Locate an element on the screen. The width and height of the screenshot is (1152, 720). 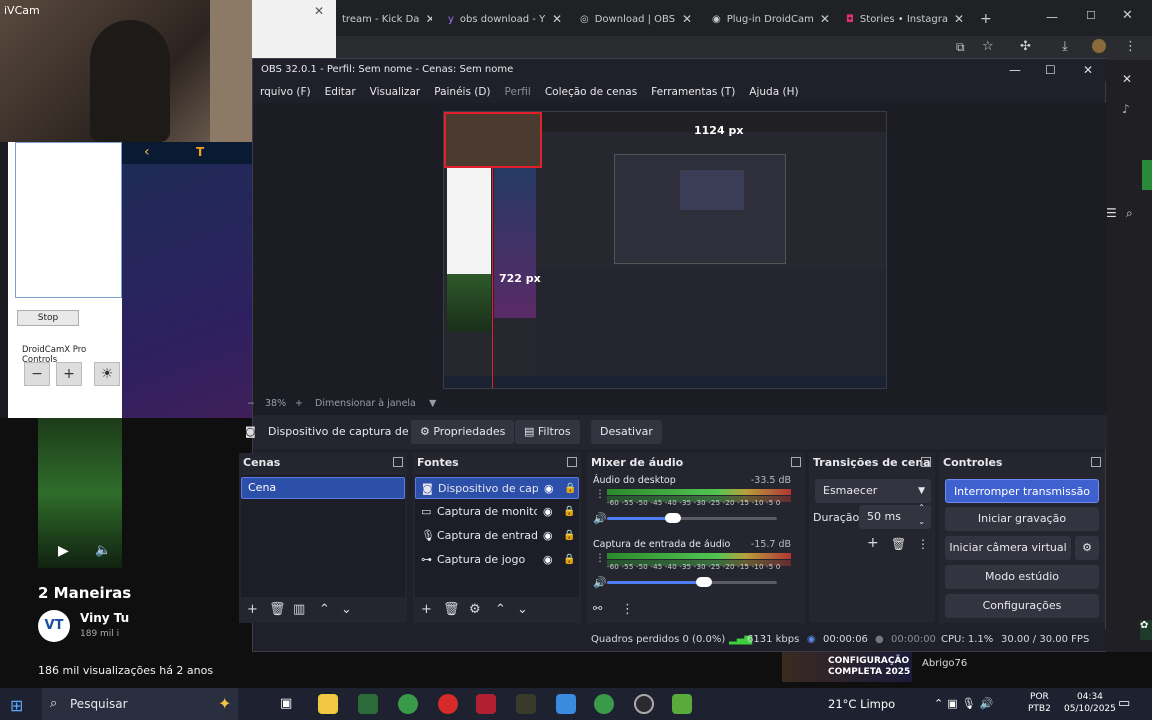
stepper-icon: ⌃ ⌄ is located at coordinates (921, 515).